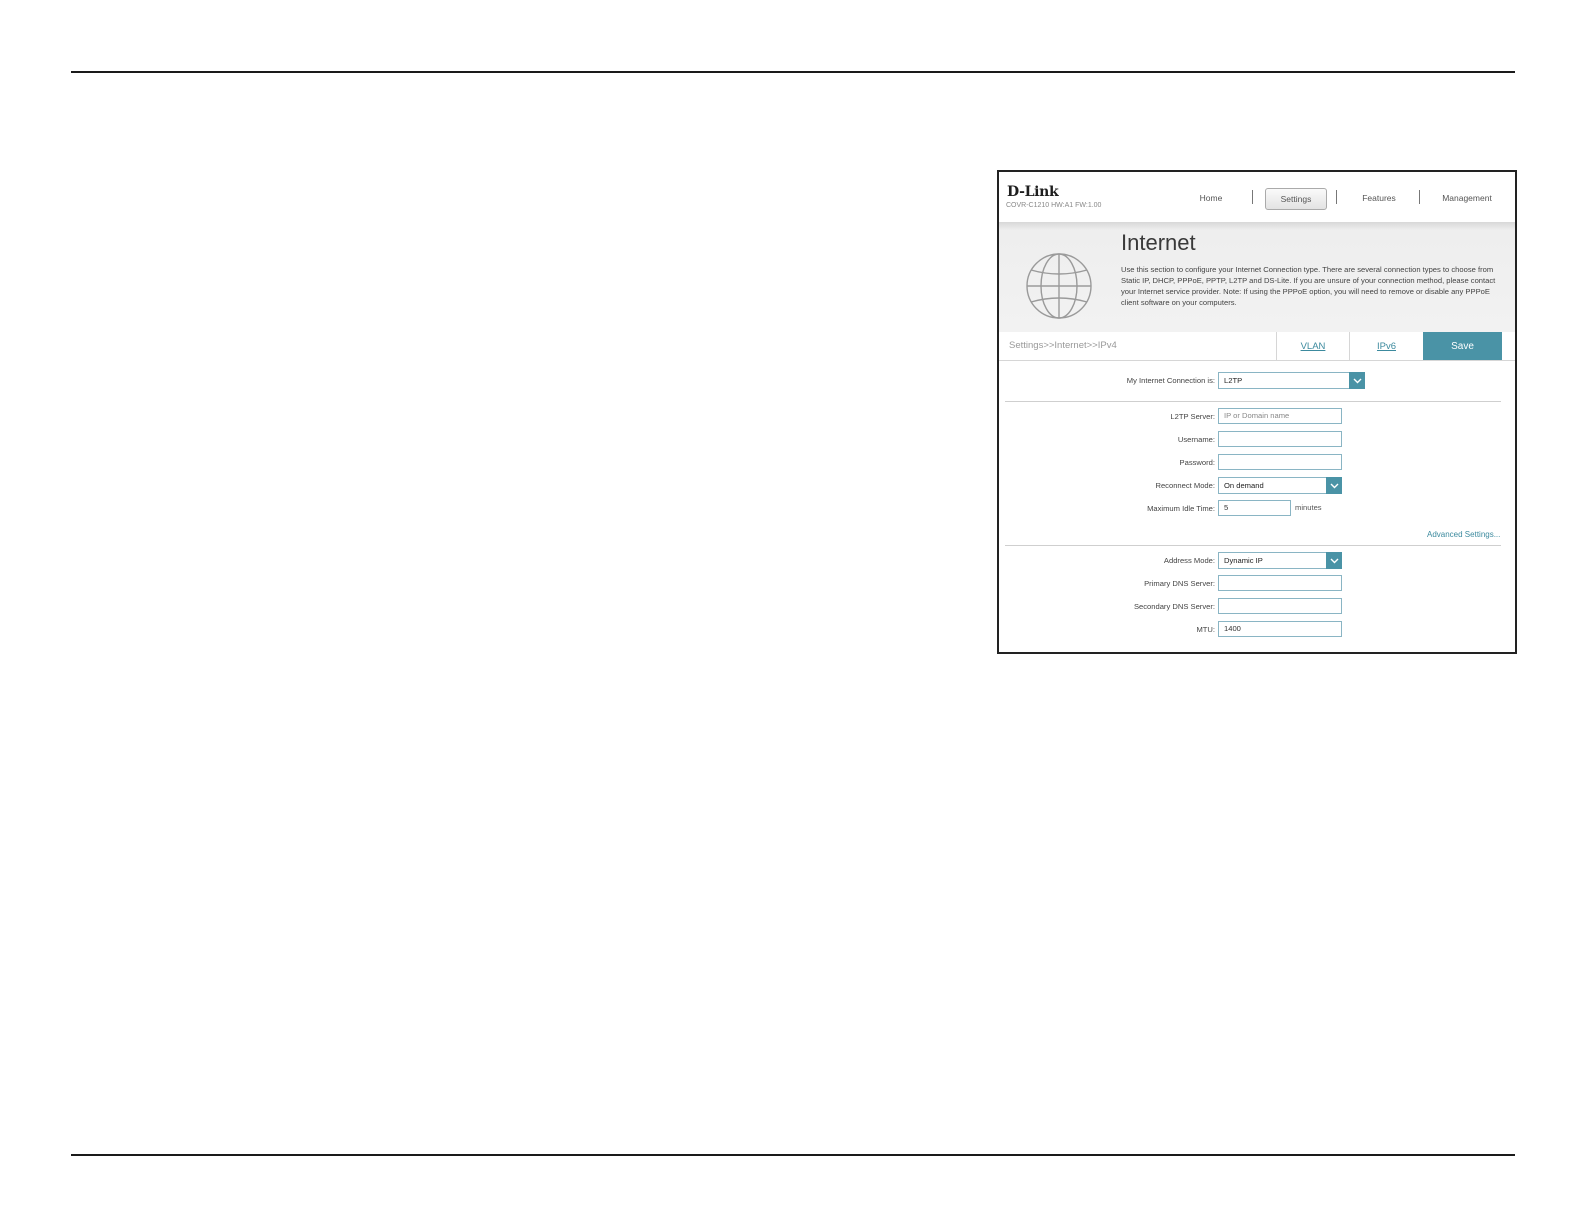 The height and width of the screenshot is (1224, 1584). Describe the element at coordinates (1280, 583) in the screenshot. I see `primary-dns-input` at that location.